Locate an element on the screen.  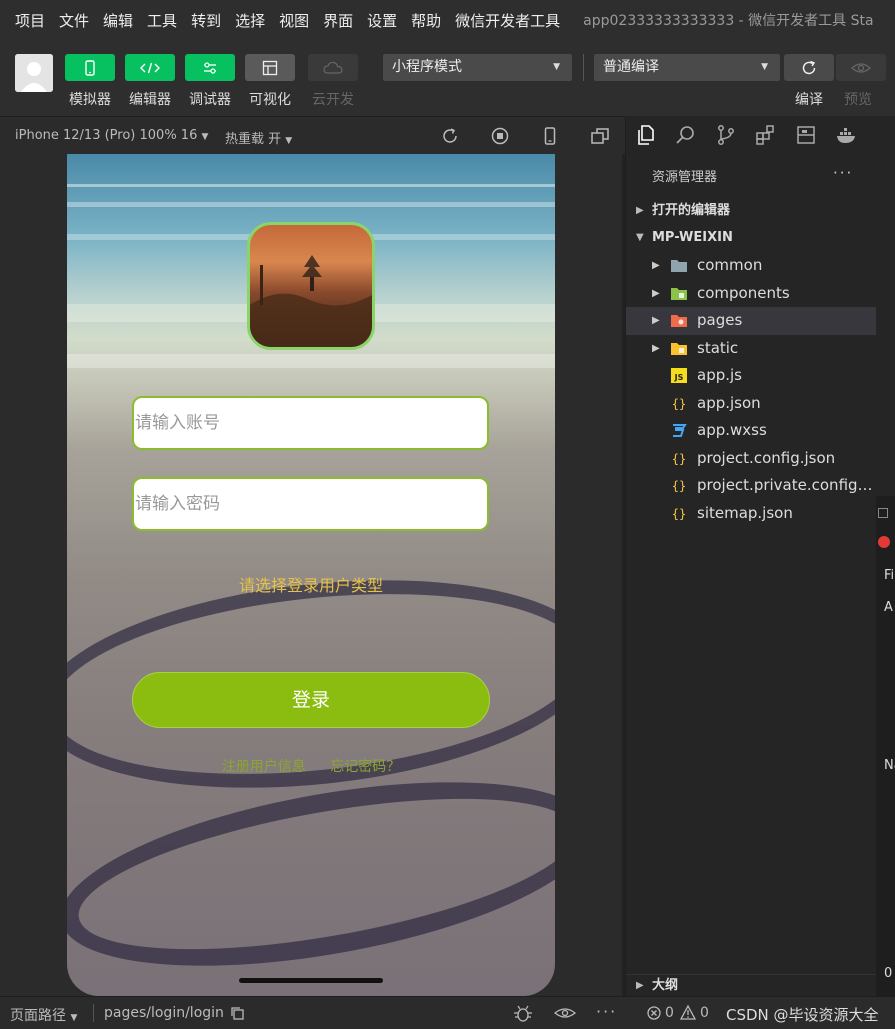
avatar is located at coordinates (34, 73).